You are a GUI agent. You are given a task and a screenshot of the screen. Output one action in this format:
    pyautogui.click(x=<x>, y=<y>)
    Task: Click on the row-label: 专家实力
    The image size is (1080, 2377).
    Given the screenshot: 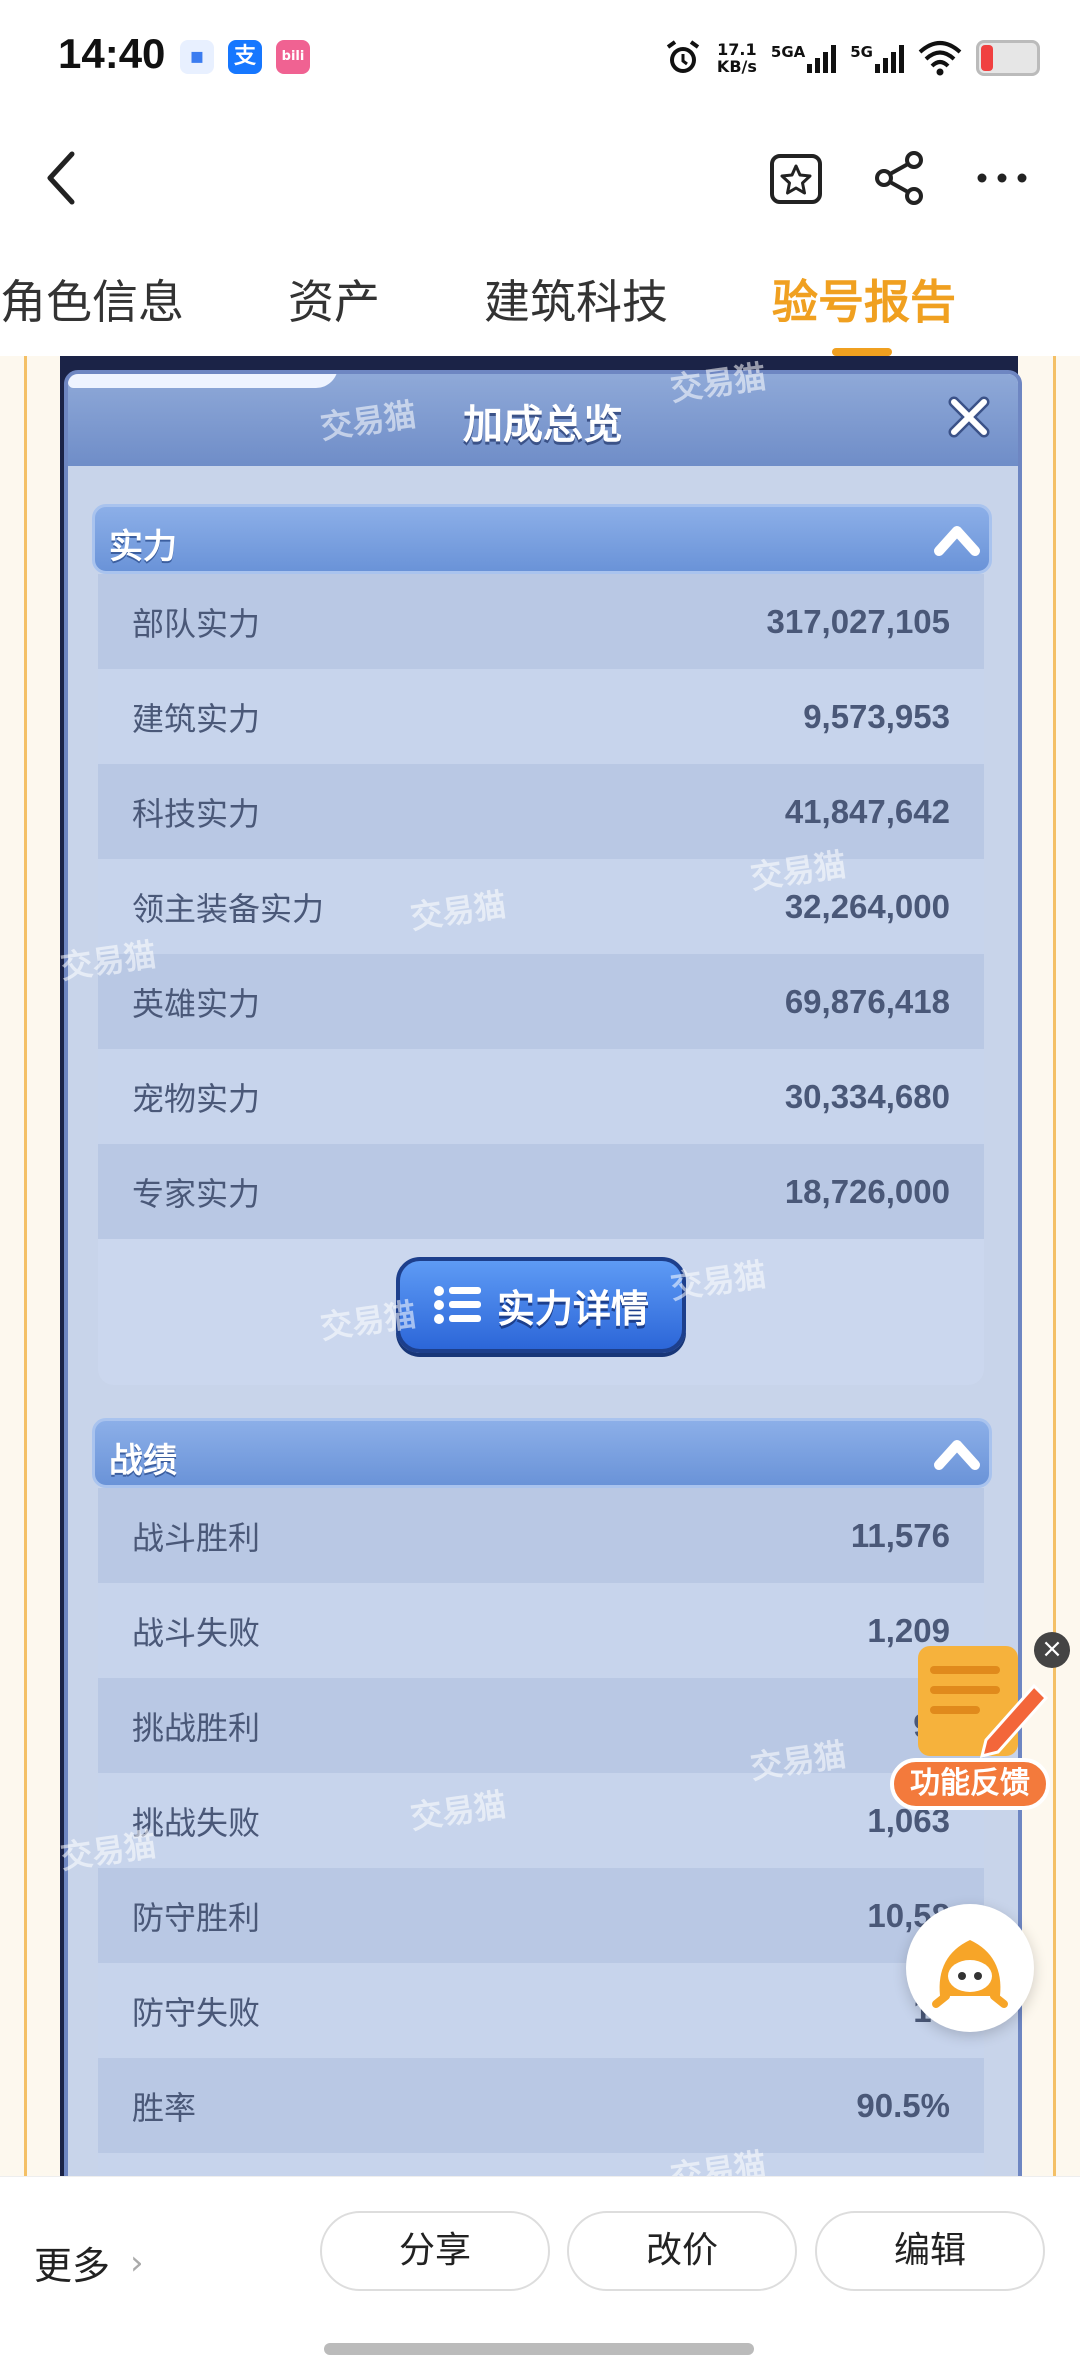 What is the action you would take?
    pyautogui.click(x=196, y=1193)
    